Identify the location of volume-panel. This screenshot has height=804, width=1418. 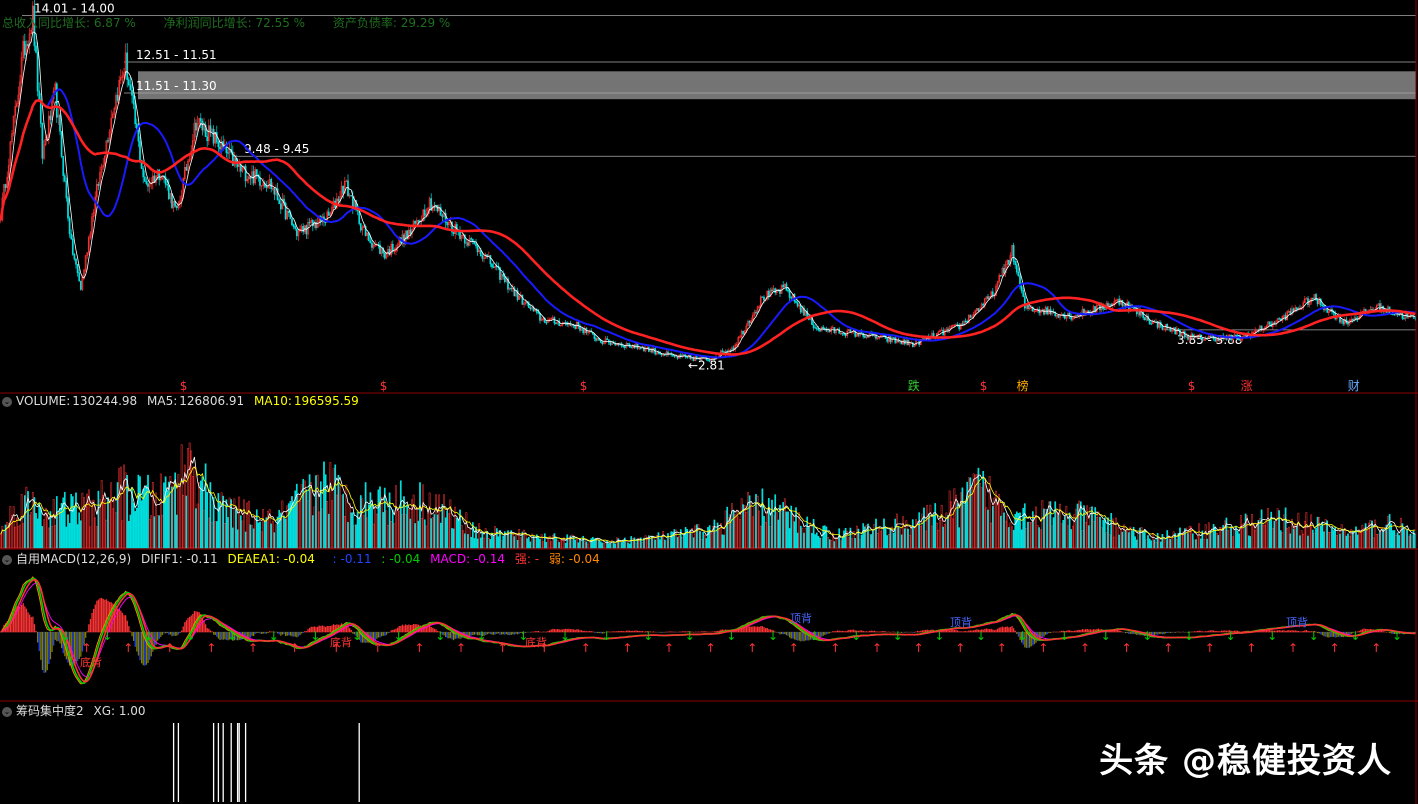
(708, 495).